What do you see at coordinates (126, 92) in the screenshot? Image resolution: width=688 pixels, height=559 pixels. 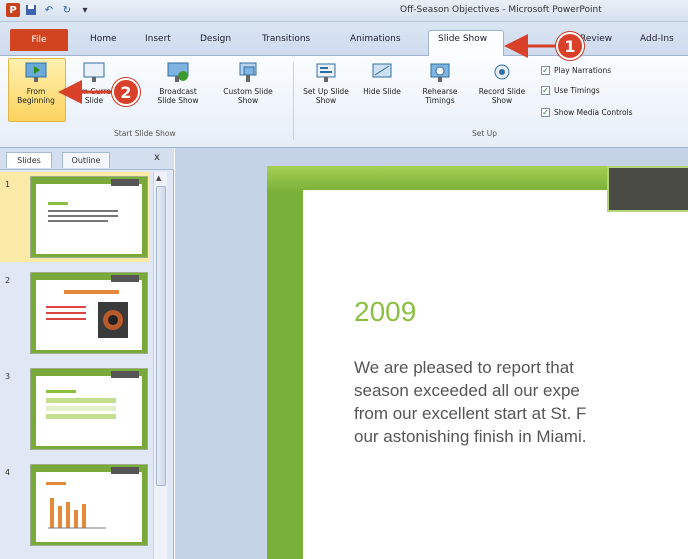 I see `callout-badge-2: 2` at bounding box center [126, 92].